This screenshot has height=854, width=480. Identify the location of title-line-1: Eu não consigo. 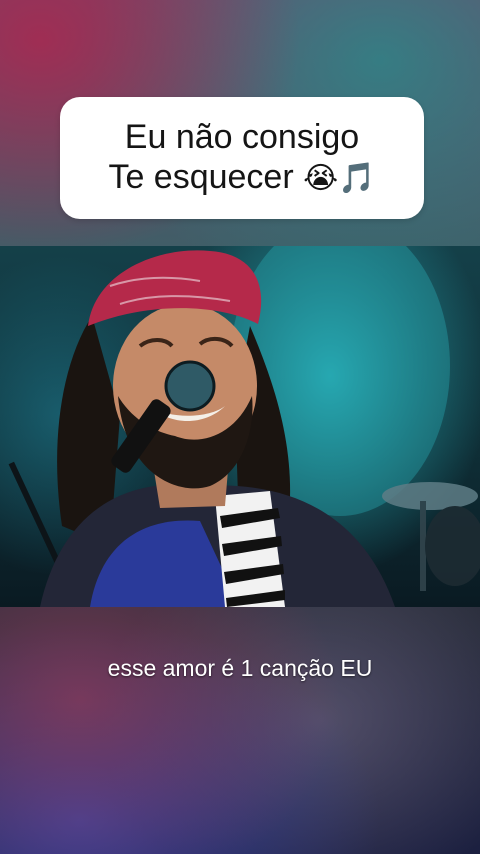
(242, 137).